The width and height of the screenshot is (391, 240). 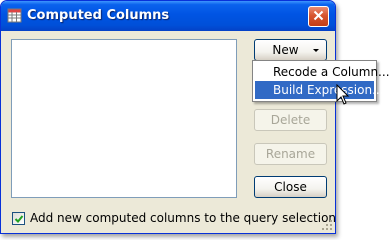 I want to click on close-window-button, so click(x=318, y=16).